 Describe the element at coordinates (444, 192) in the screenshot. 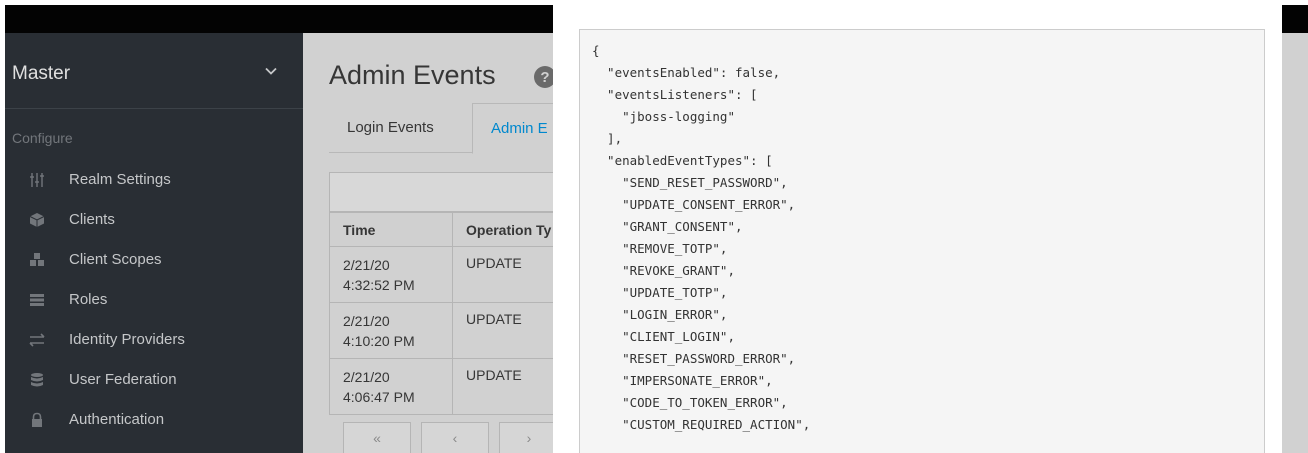

I see `table-toolbar` at that location.